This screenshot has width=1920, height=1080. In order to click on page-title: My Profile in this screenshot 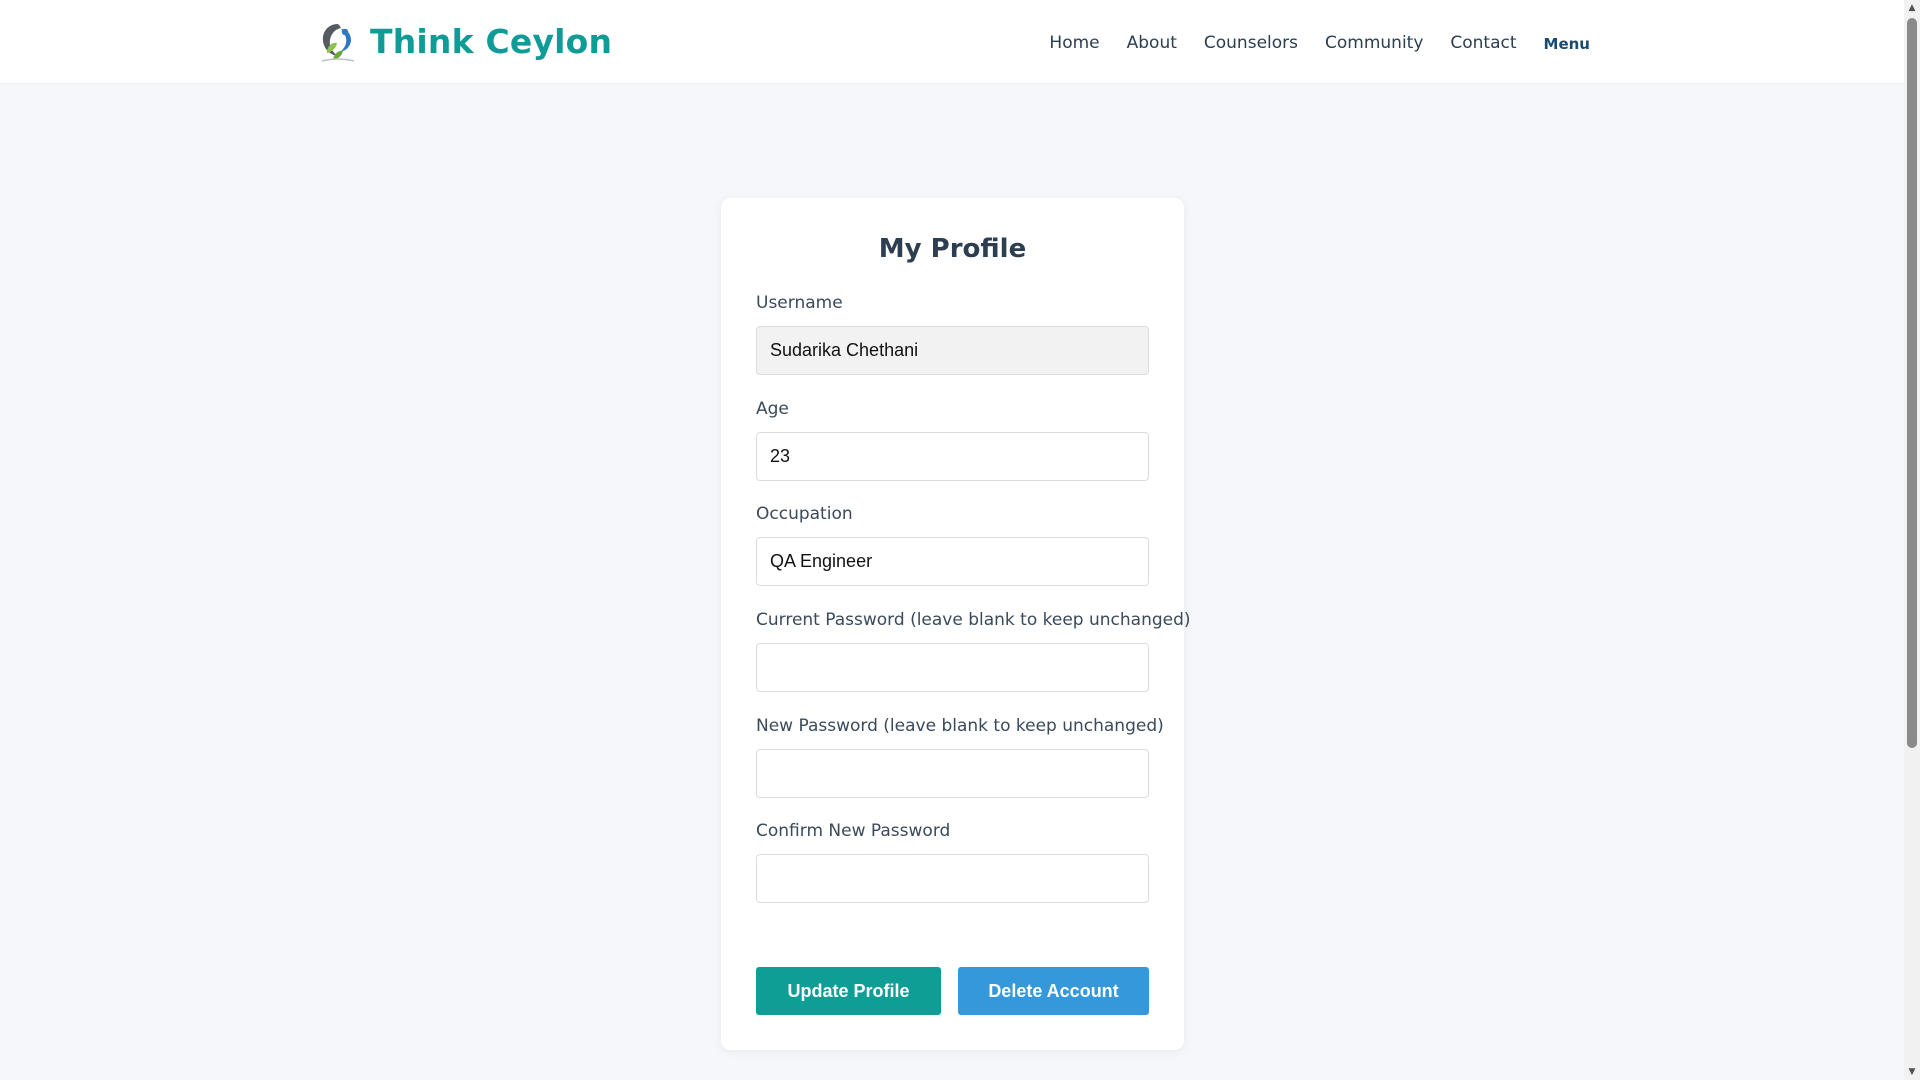, I will do `click(952, 249)`.